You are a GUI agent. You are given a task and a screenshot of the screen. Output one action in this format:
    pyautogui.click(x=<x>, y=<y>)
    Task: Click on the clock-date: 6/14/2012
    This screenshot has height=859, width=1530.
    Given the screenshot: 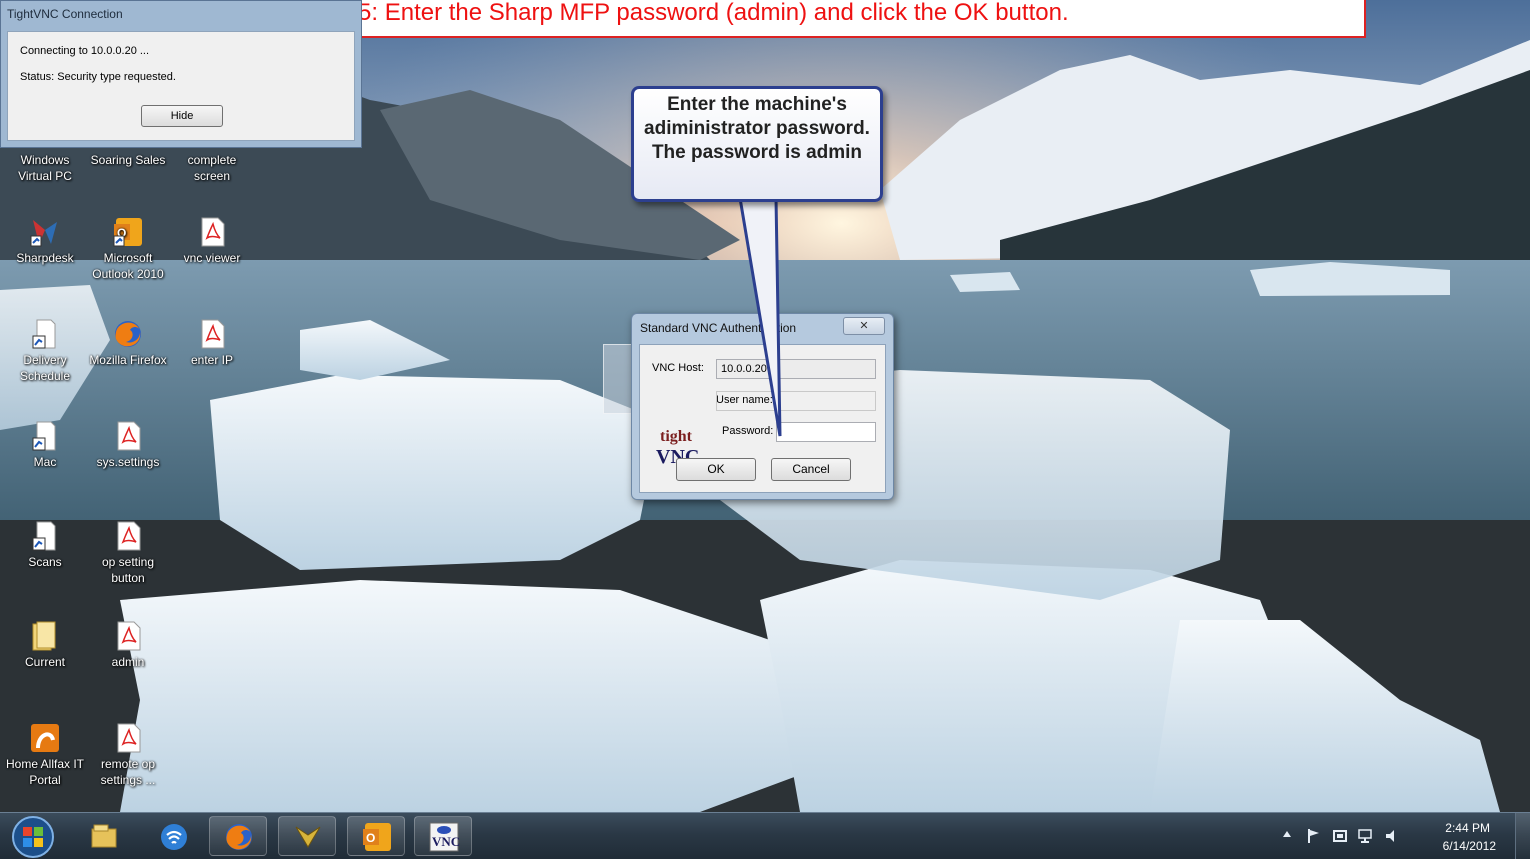 What is the action you would take?
    pyautogui.click(x=1469, y=846)
    